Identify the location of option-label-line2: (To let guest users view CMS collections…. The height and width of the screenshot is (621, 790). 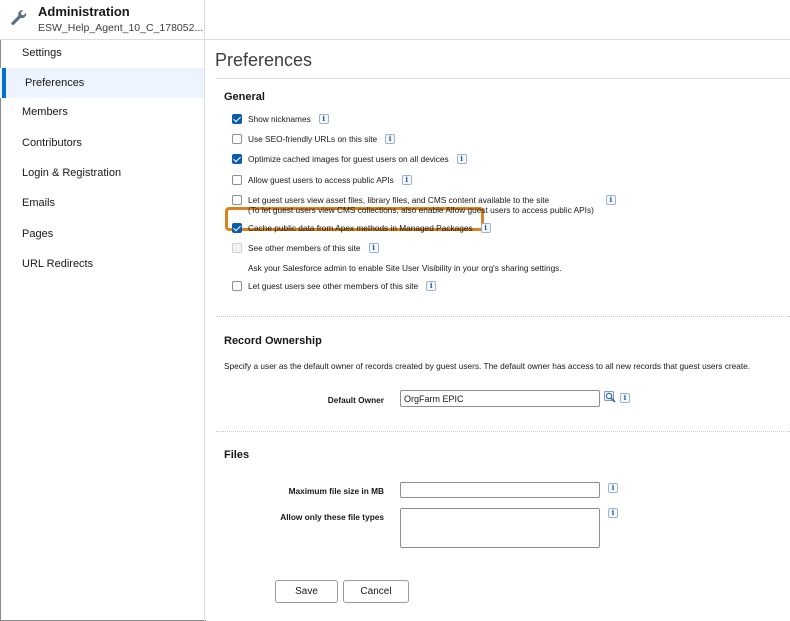
(421, 210).